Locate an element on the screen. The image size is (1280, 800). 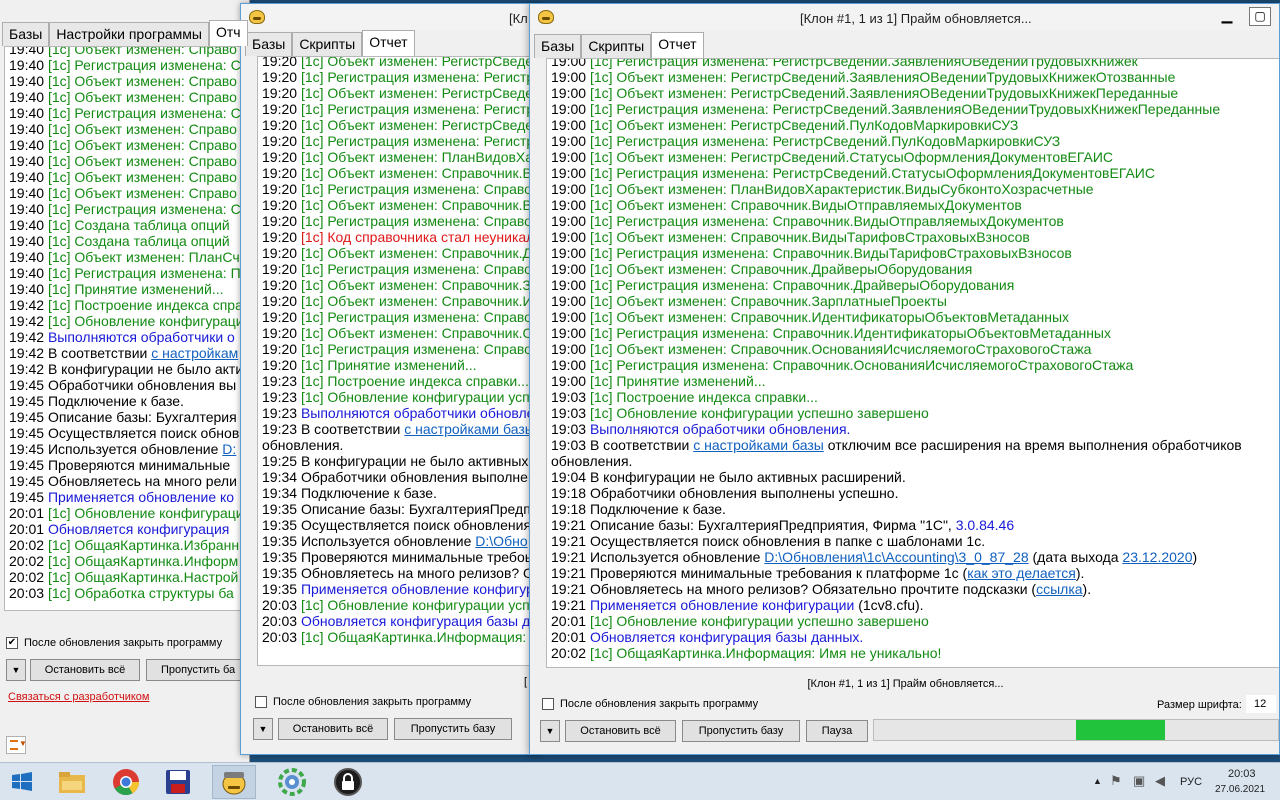
win1-stop-all-button: Остановить всё is located at coordinates (85, 670).